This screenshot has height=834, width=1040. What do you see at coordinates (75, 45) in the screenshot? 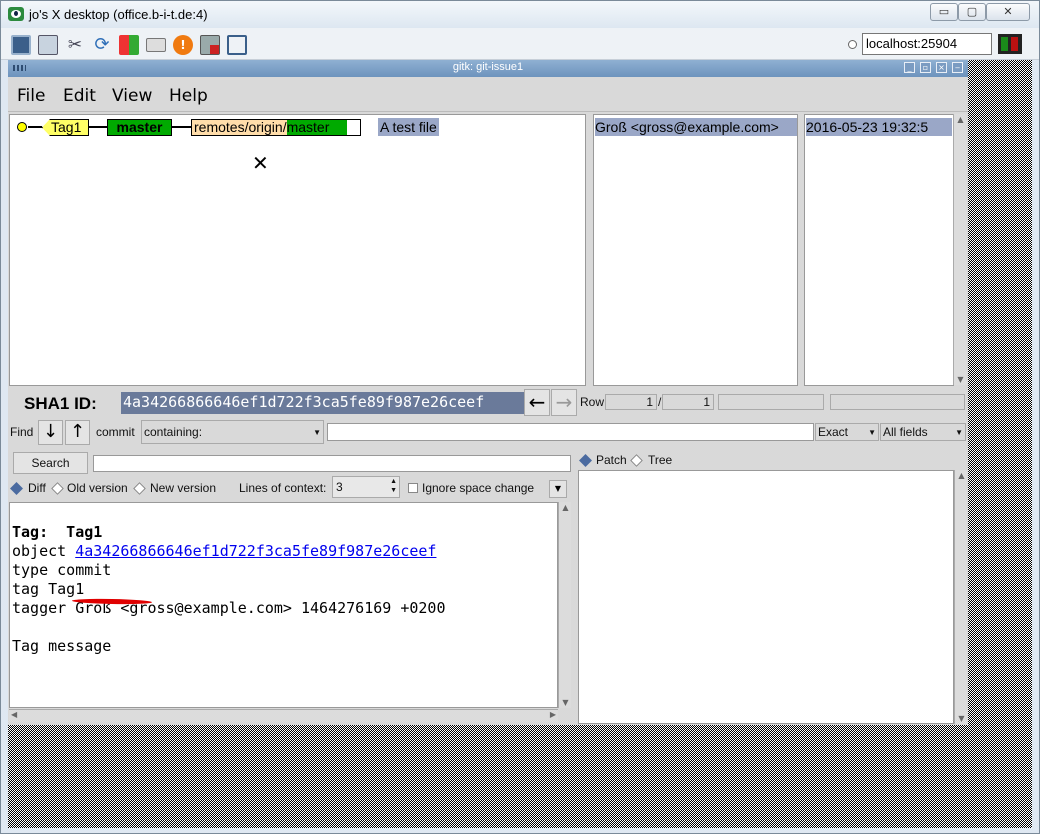
I see `tools-icon: ✂` at bounding box center [75, 45].